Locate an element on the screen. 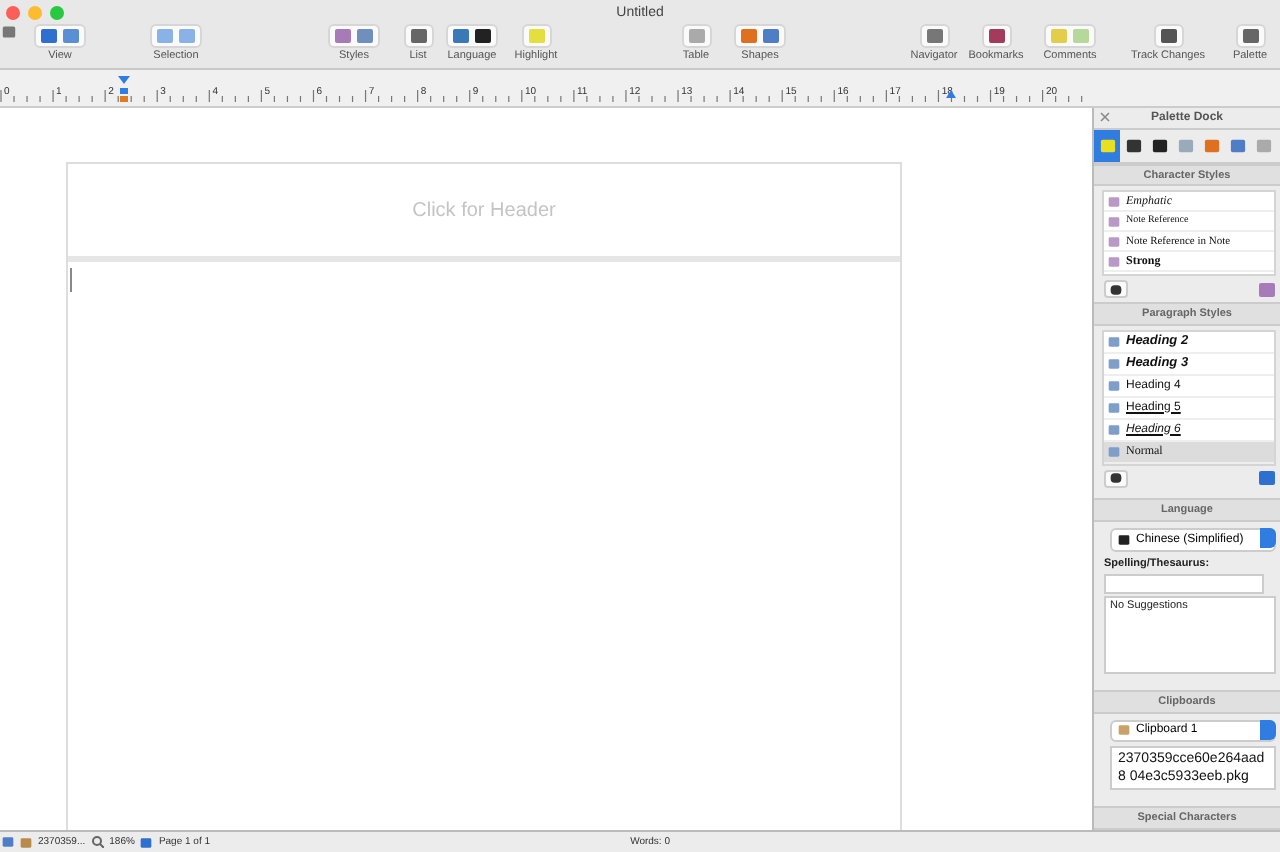  track-button is located at coordinates (1168, 36).